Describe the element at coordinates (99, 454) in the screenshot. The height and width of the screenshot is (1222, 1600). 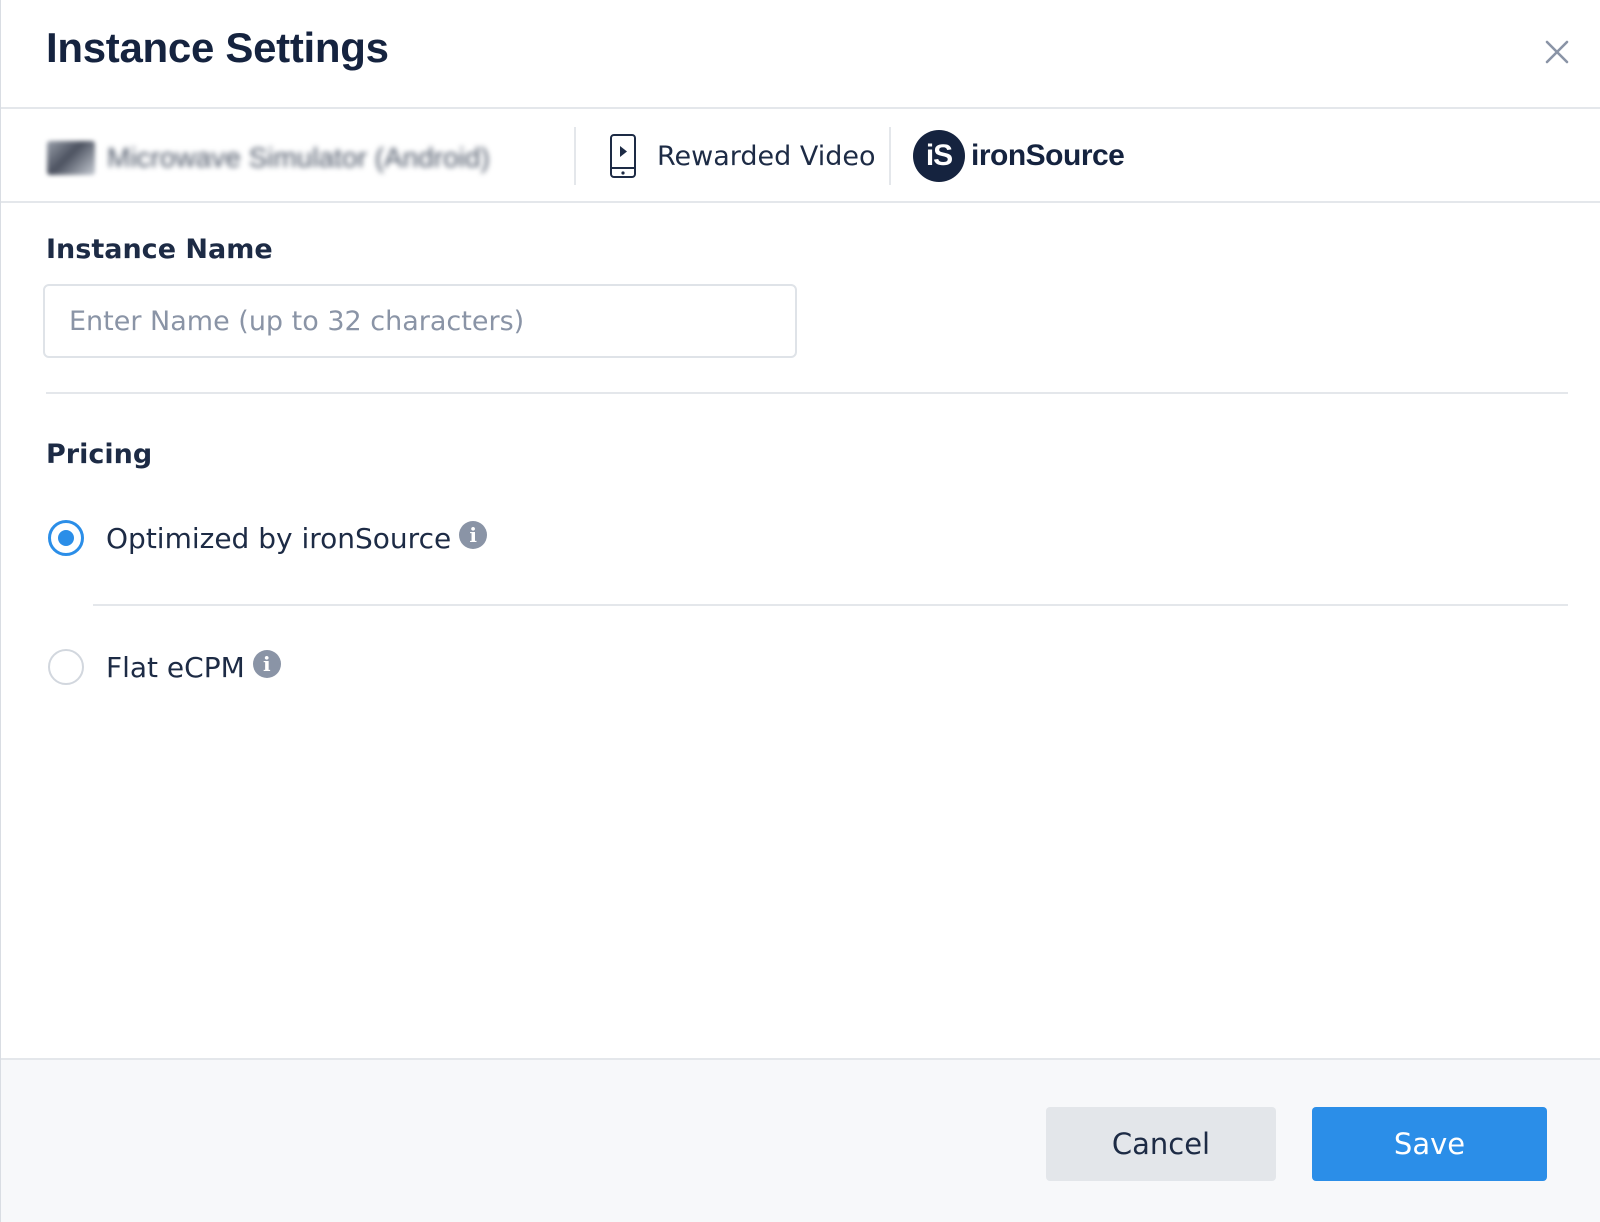
I see `pricing-label: Pricing` at that location.